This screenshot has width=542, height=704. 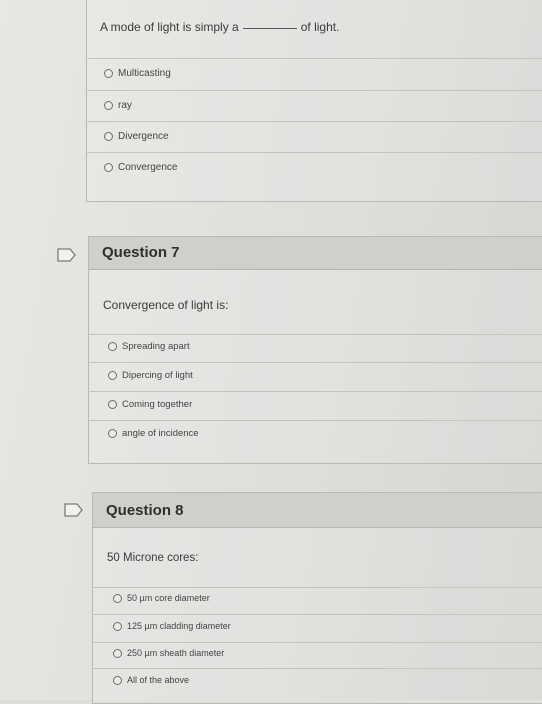 I want to click on option-q8-1: 50 µm core diameter, so click(x=161, y=598).